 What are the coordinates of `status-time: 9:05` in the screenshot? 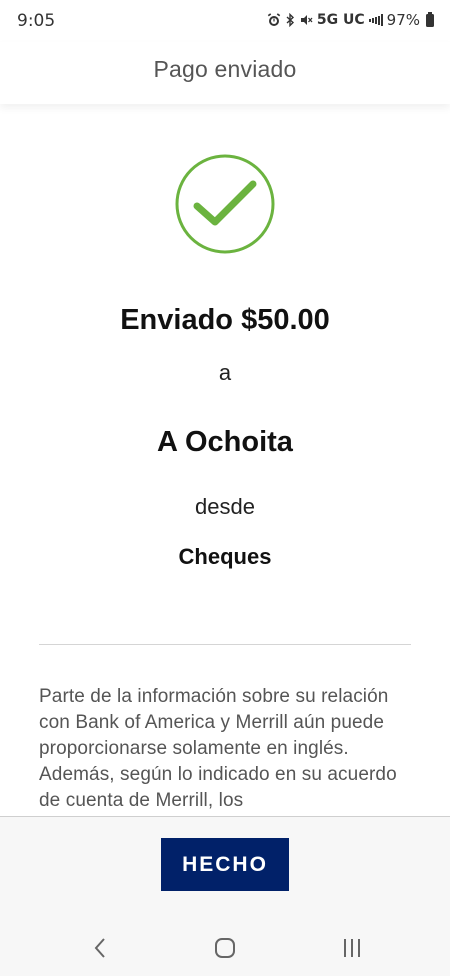 It's located at (36, 21).